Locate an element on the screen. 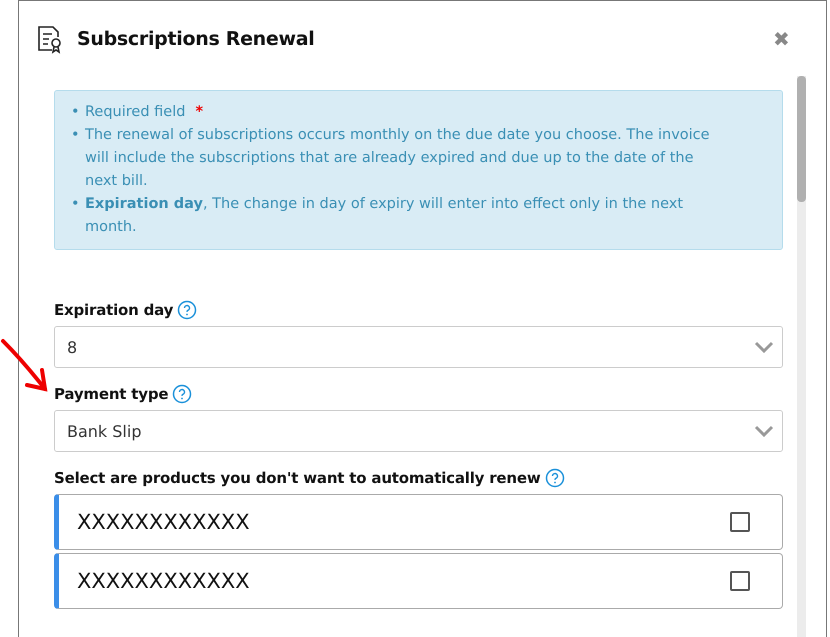 The width and height of the screenshot is (830, 637). select-field: 8 is located at coordinates (418, 347).